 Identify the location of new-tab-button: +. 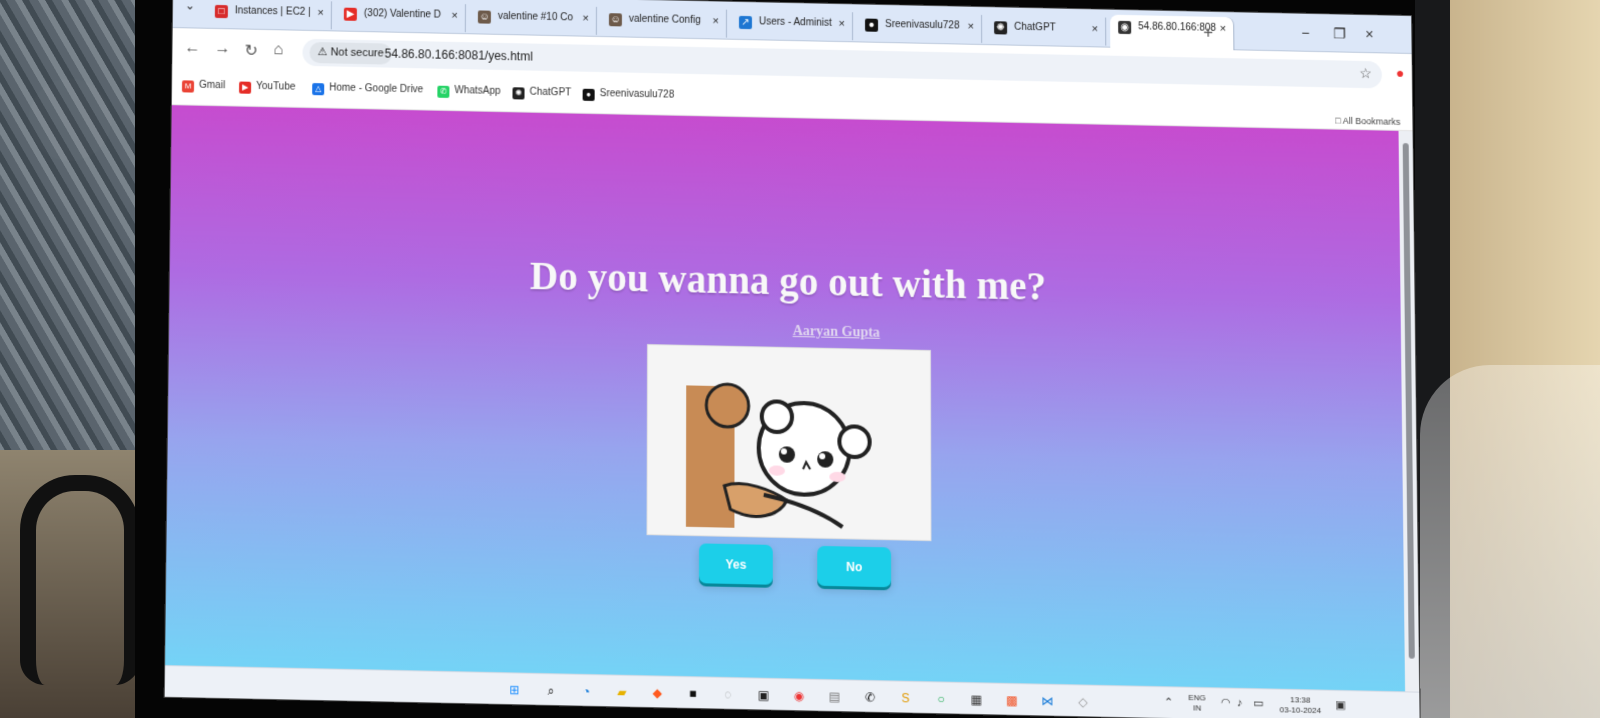
(1208, 33).